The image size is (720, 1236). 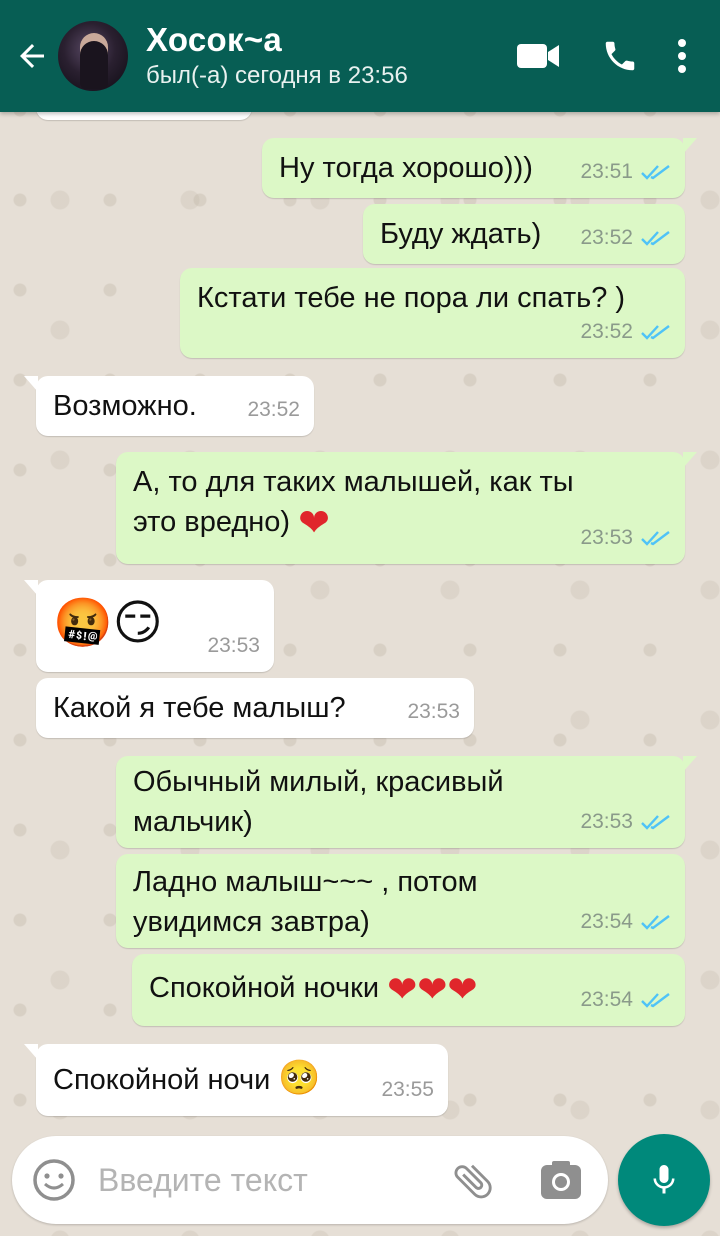 I want to click on message-text: Ну тогда хорошо))), so click(x=406, y=168).